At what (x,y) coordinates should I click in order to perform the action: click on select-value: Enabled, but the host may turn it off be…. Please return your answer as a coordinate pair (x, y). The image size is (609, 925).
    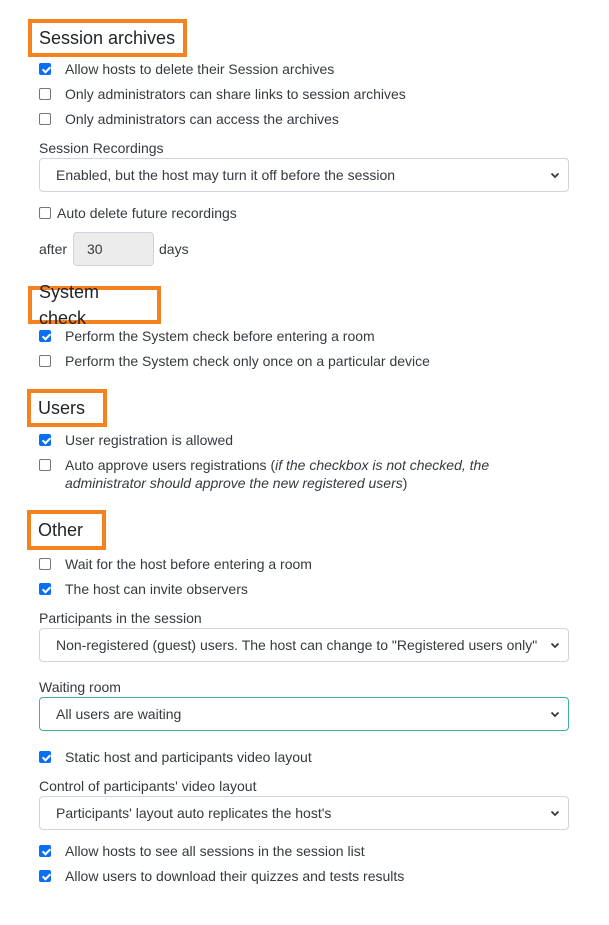
    Looking at the image, I should click on (226, 175).